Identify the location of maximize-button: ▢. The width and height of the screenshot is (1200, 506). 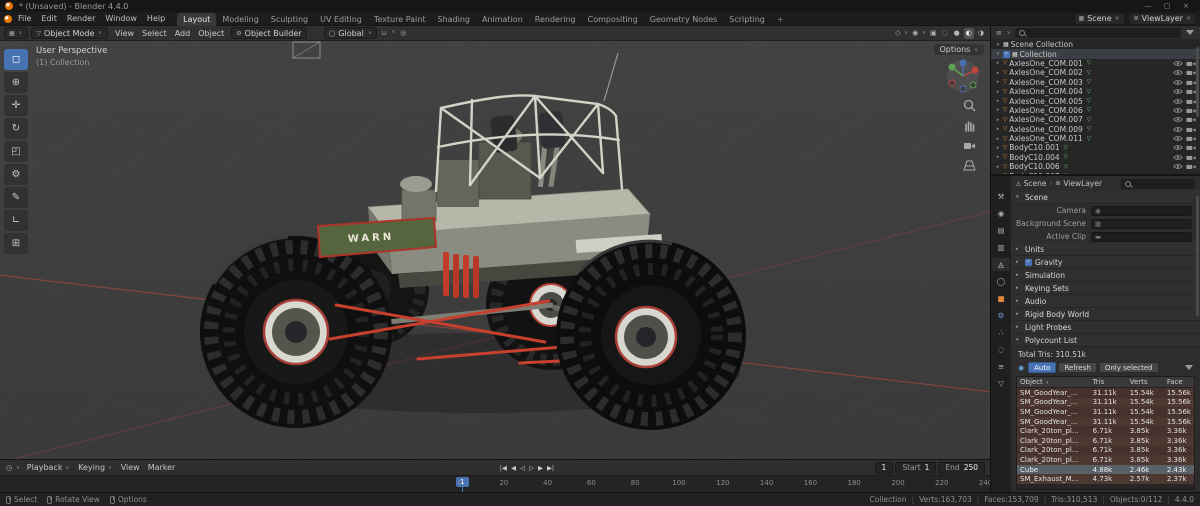
(1167, 6).